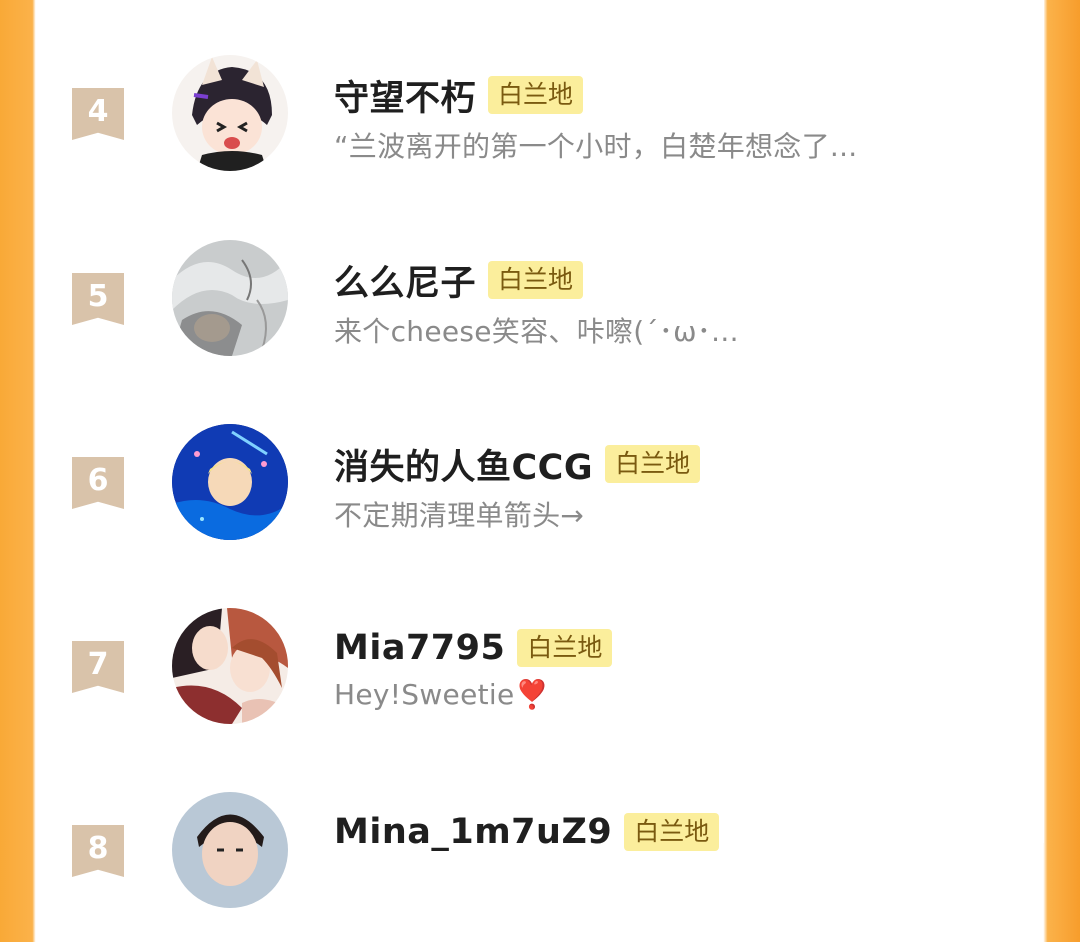  I want to click on user-name: 么么尼子, so click(405, 280).